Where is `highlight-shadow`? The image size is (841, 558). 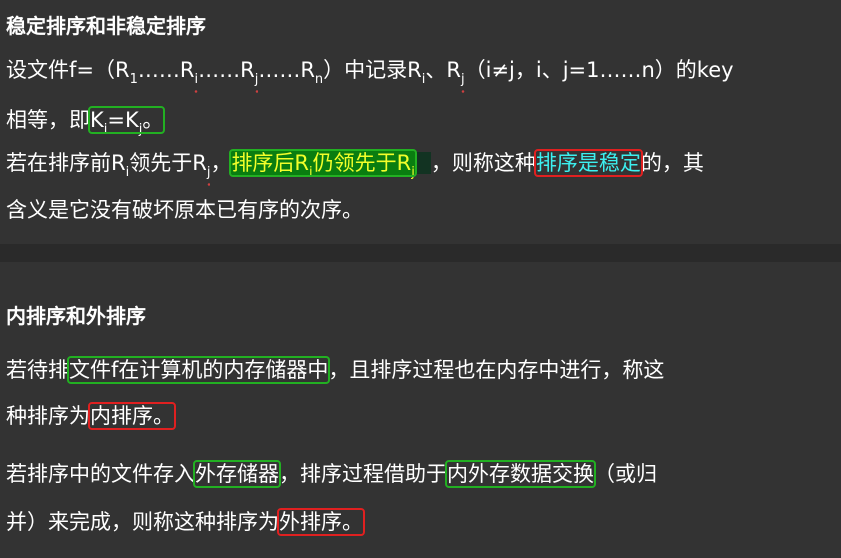
highlight-shadow is located at coordinates (422, 163).